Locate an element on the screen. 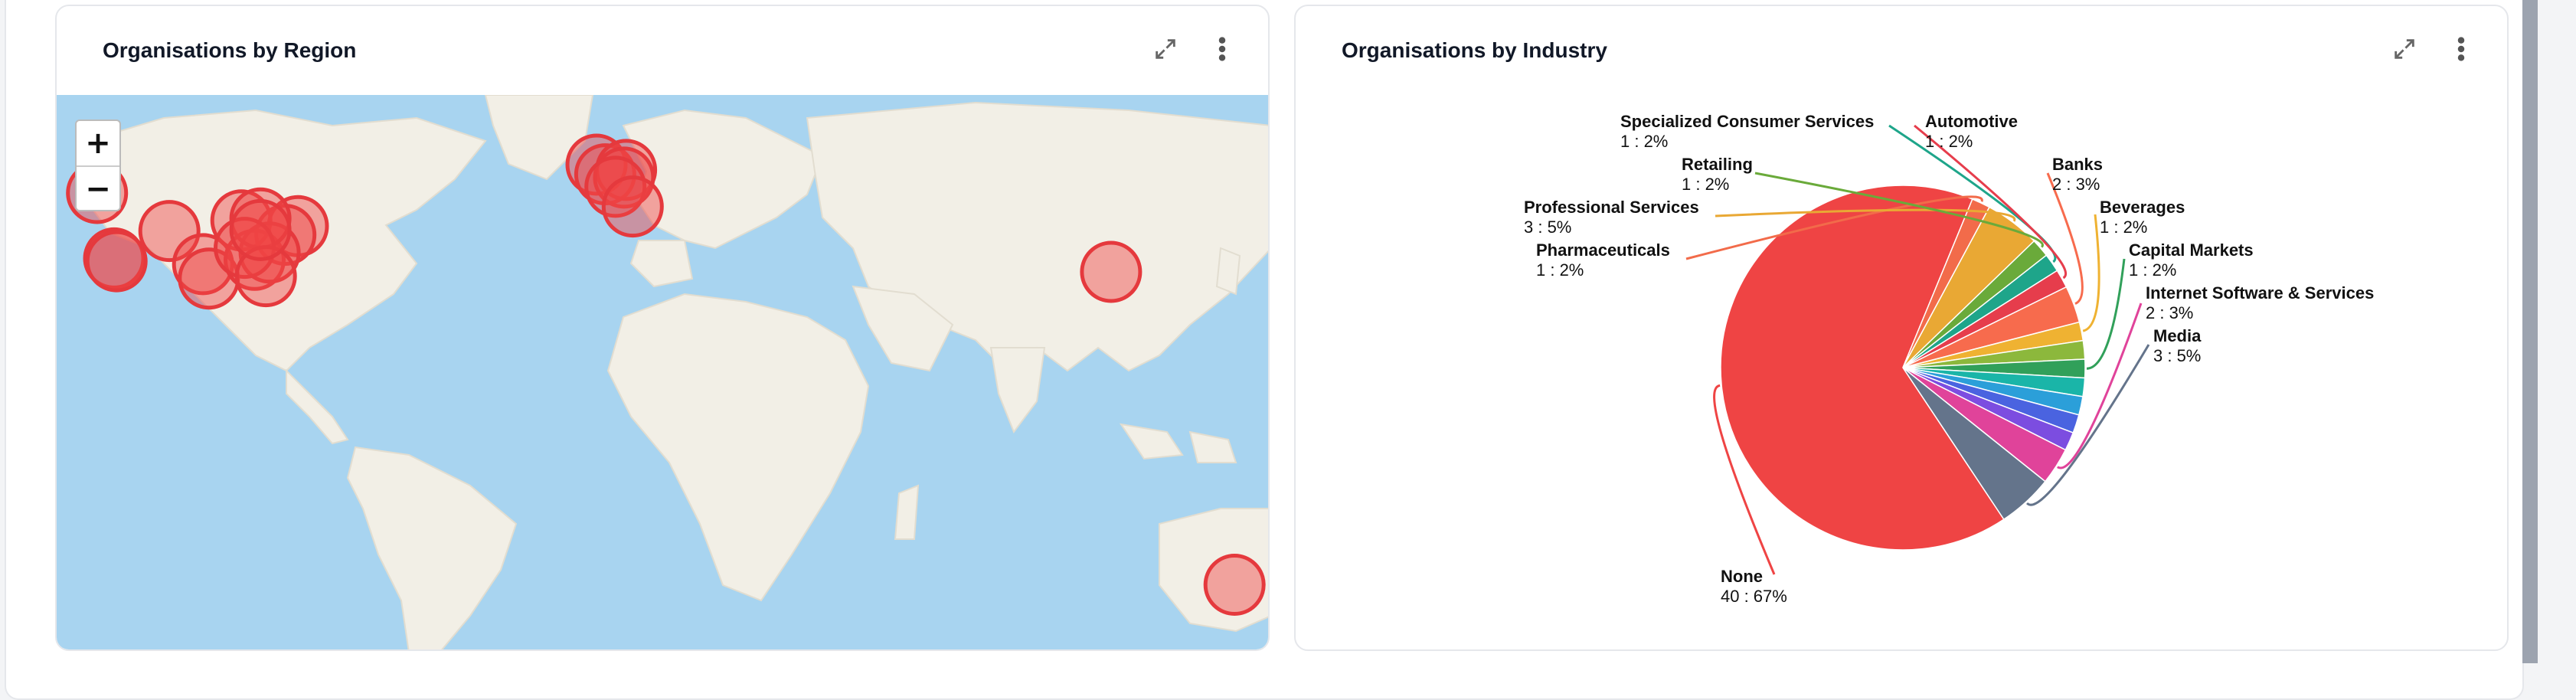  card-title: Organisations by Region is located at coordinates (230, 50).